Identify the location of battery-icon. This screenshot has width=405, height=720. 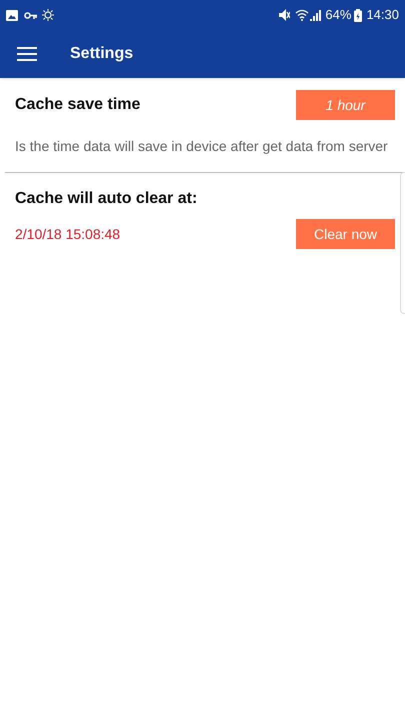
(358, 15).